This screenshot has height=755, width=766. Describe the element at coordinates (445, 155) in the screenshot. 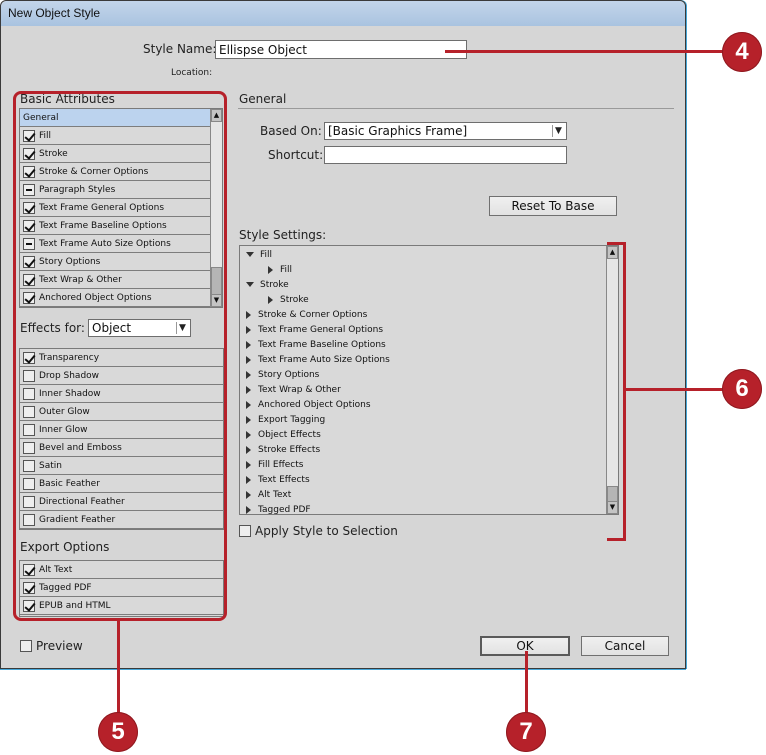

I see `shortcut-input` at that location.